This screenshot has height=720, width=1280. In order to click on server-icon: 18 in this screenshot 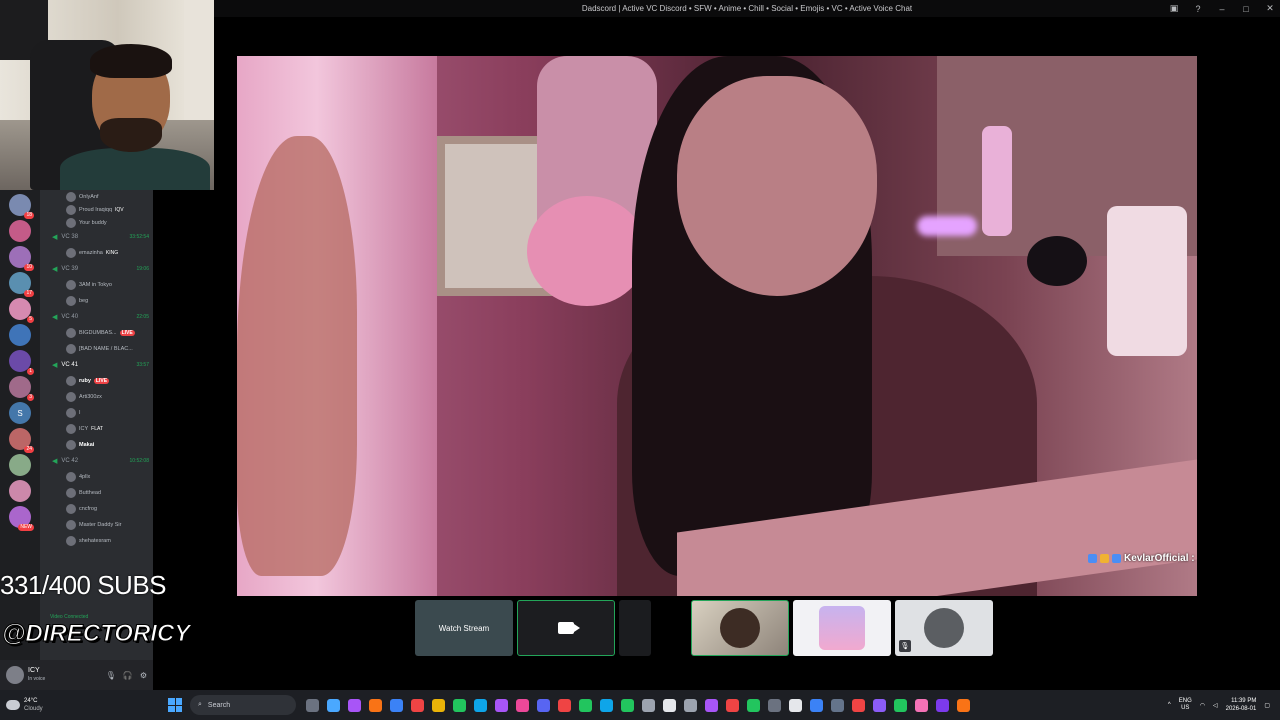, I will do `click(21, 206)`.